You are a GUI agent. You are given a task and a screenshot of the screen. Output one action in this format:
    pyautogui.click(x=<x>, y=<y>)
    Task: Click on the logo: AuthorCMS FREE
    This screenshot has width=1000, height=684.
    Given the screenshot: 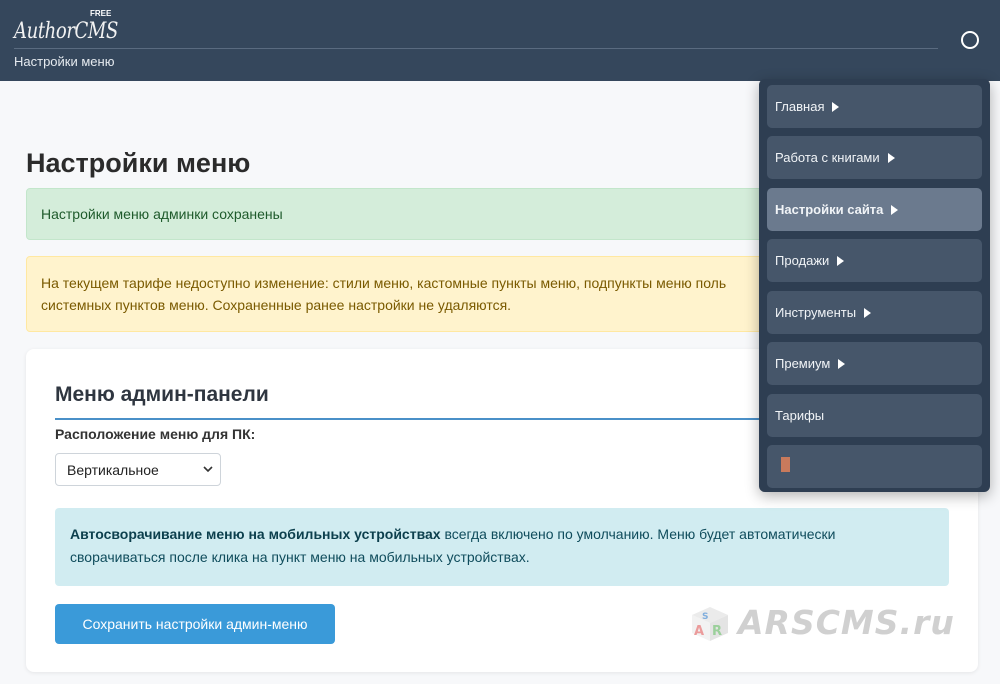 What is the action you would take?
    pyautogui.click(x=69, y=27)
    